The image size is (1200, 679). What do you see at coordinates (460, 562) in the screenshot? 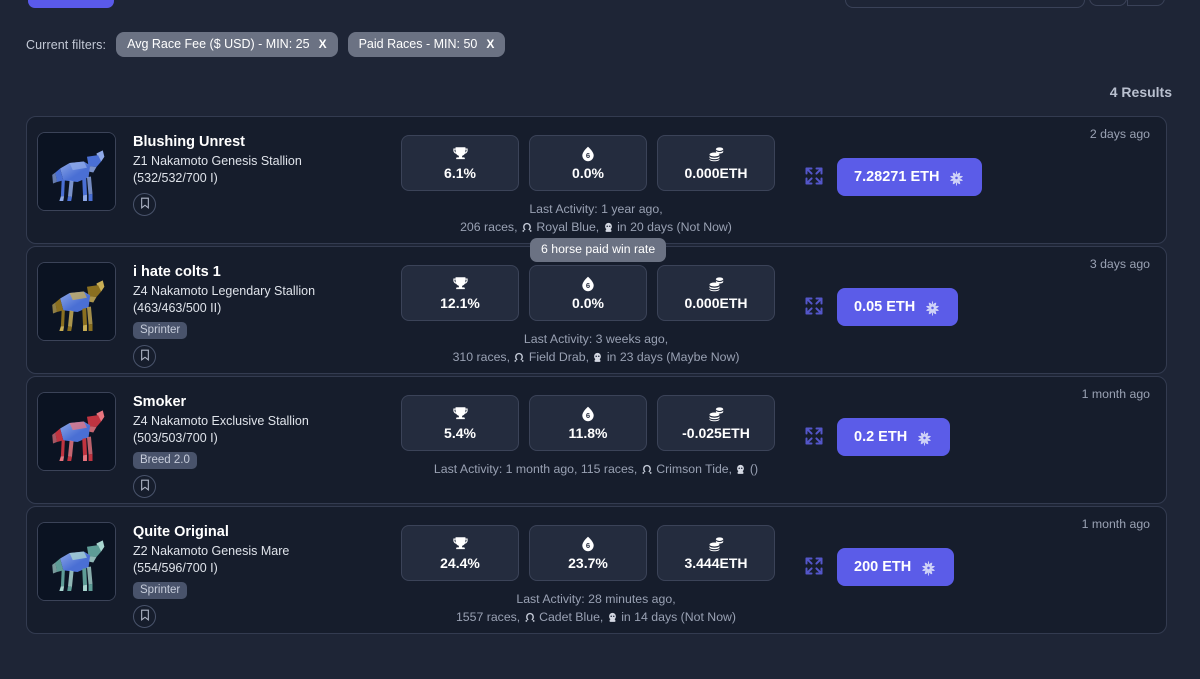
I see `stat-value: 24.4%` at bounding box center [460, 562].